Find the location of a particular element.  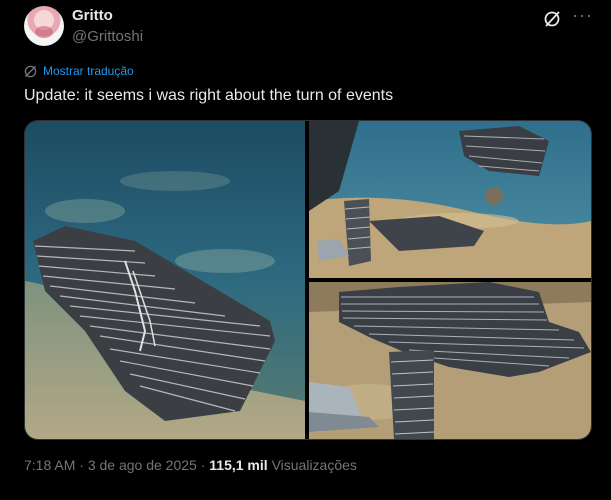

translate-link: Mostrar tradução is located at coordinates (79, 71).